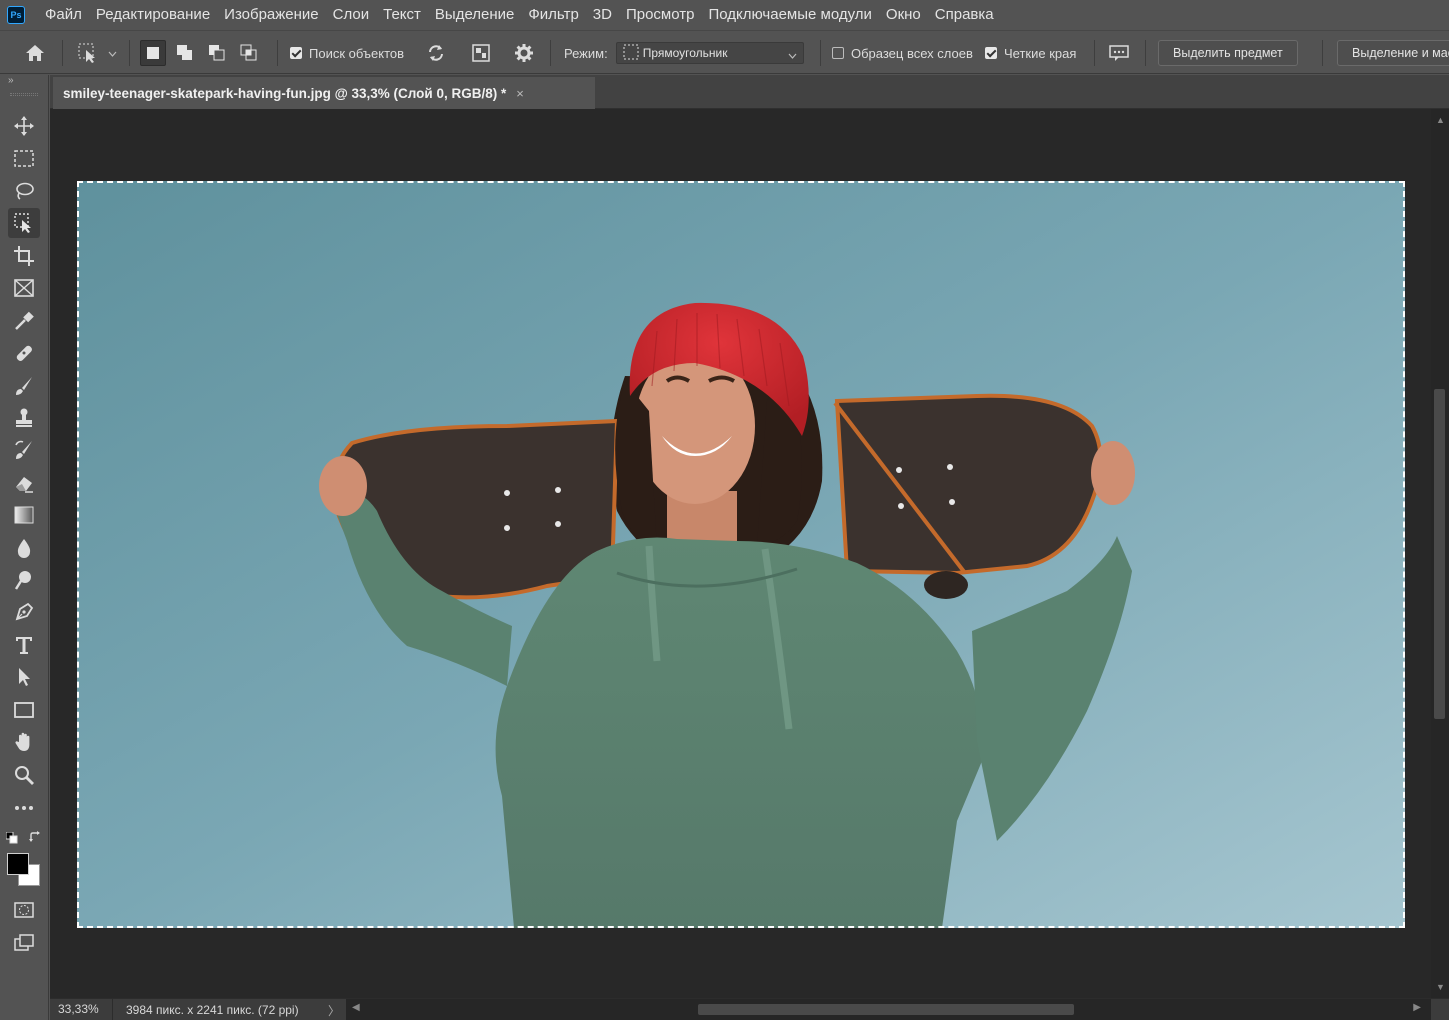 The height and width of the screenshot is (1020, 1449). Describe the element at coordinates (1228, 53) in the screenshot. I see `select-subject-button: Выделить предмет` at that location.